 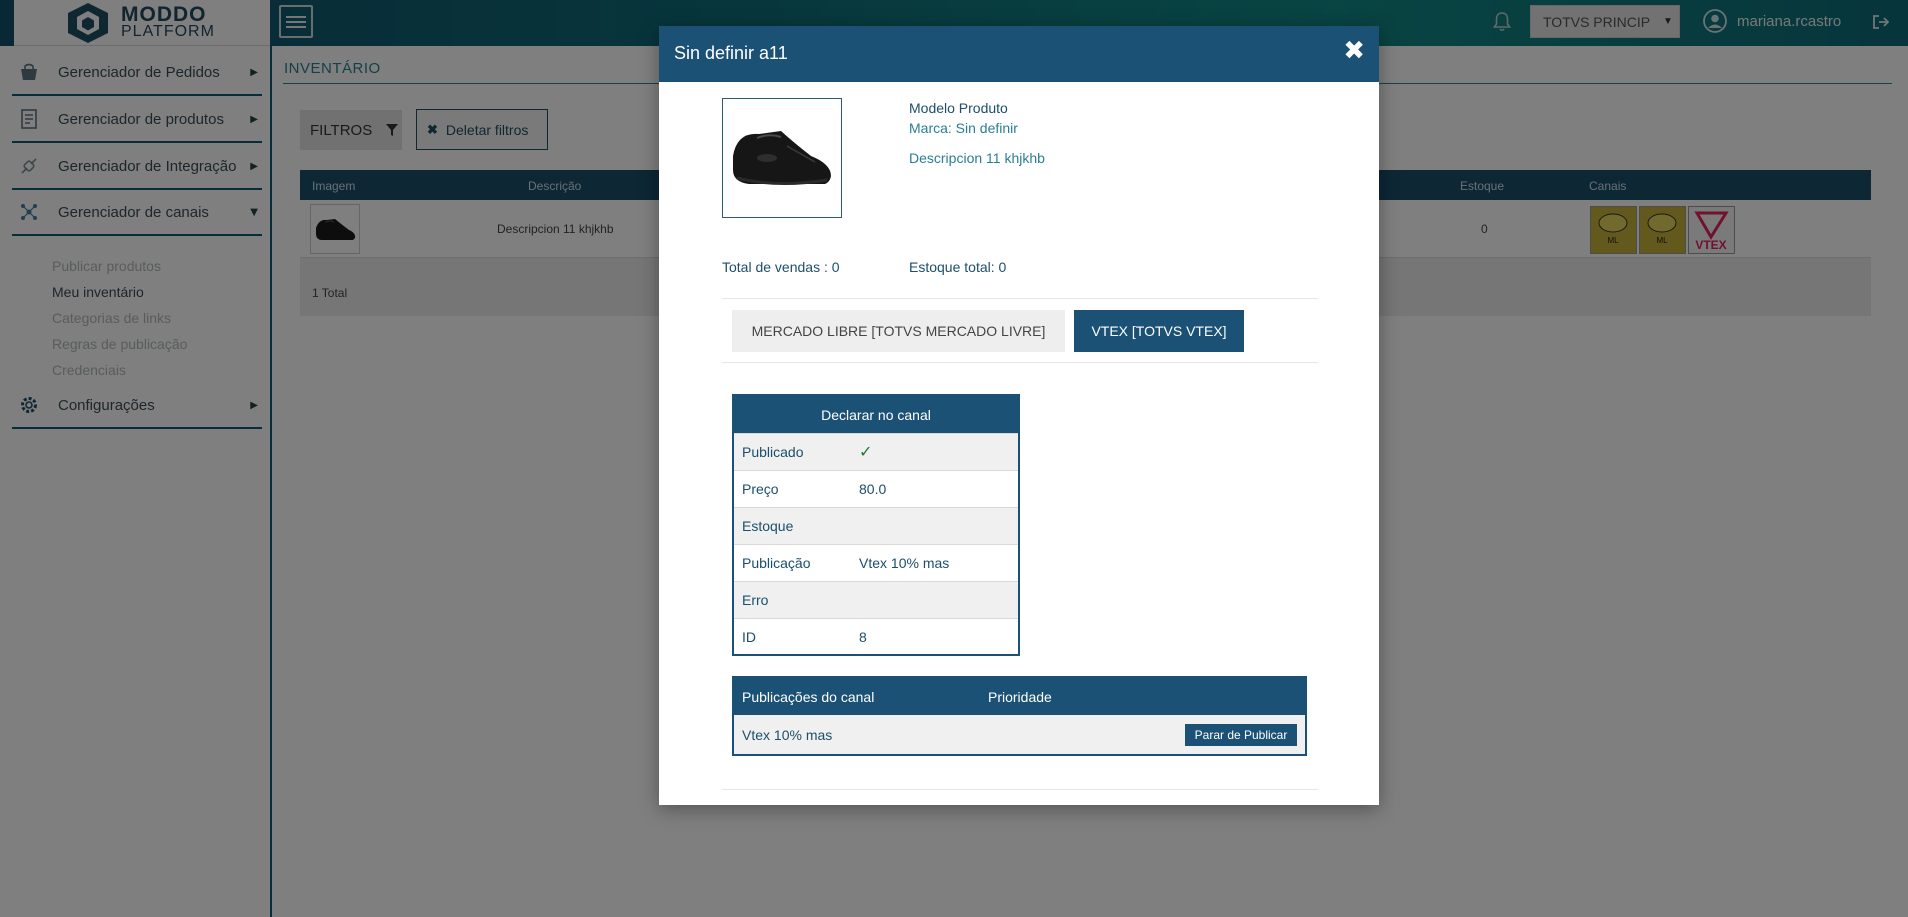 I want to click on declare-row-price: Preço 80.0, so click(x=876, y=488).